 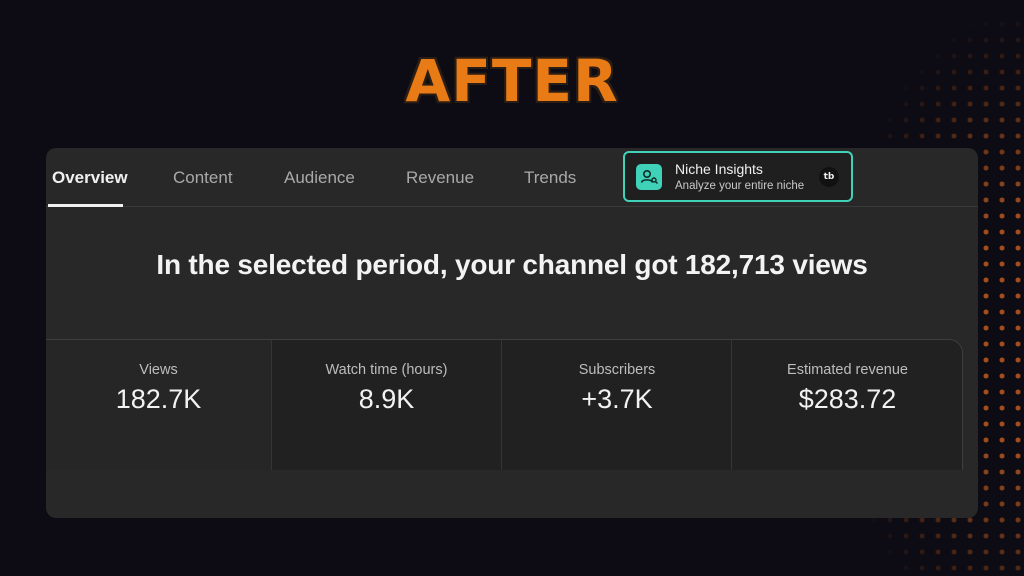 I want to click on metric-label: Views, so click(x=158, y=370).